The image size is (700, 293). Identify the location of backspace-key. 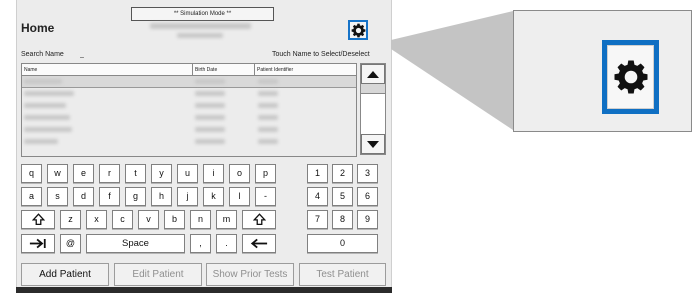
(259, 243).